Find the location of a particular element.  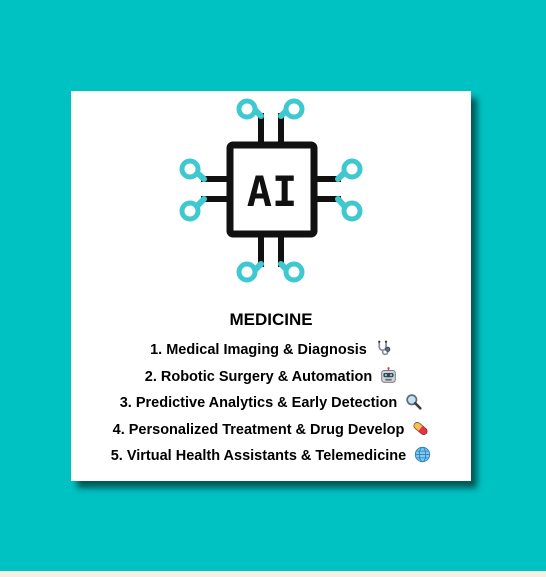

ai-chip-icon: AI is located at coordinates (271, 190).